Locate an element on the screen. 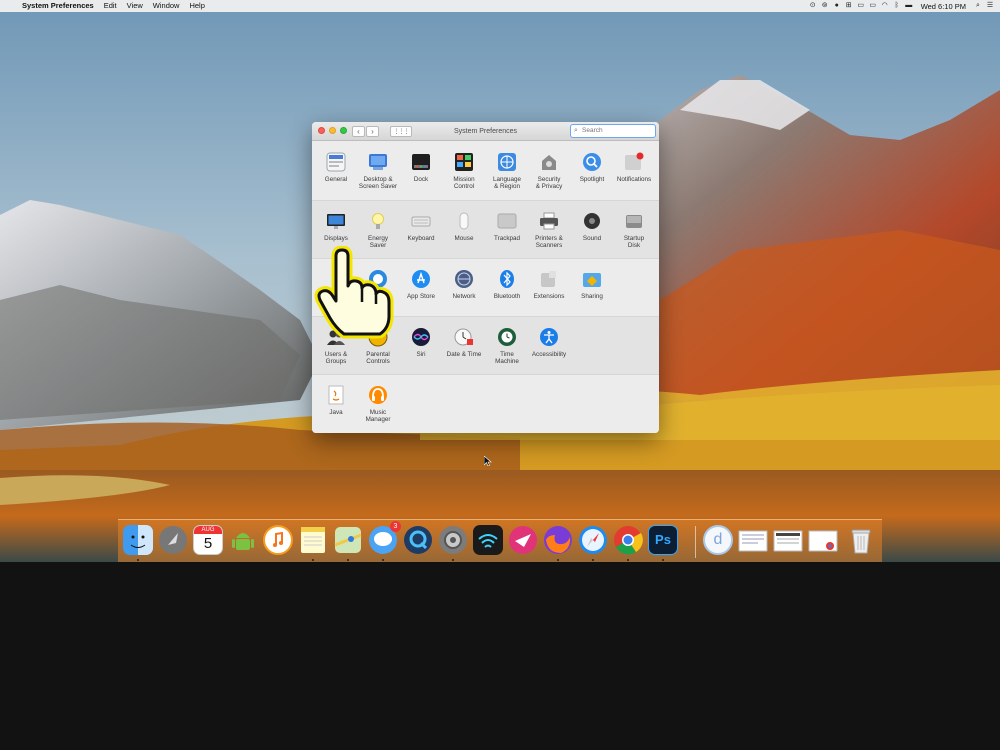 This screenshot has width=1000, height=750. search-field: ⌕ is located at coordinates (613, 131).